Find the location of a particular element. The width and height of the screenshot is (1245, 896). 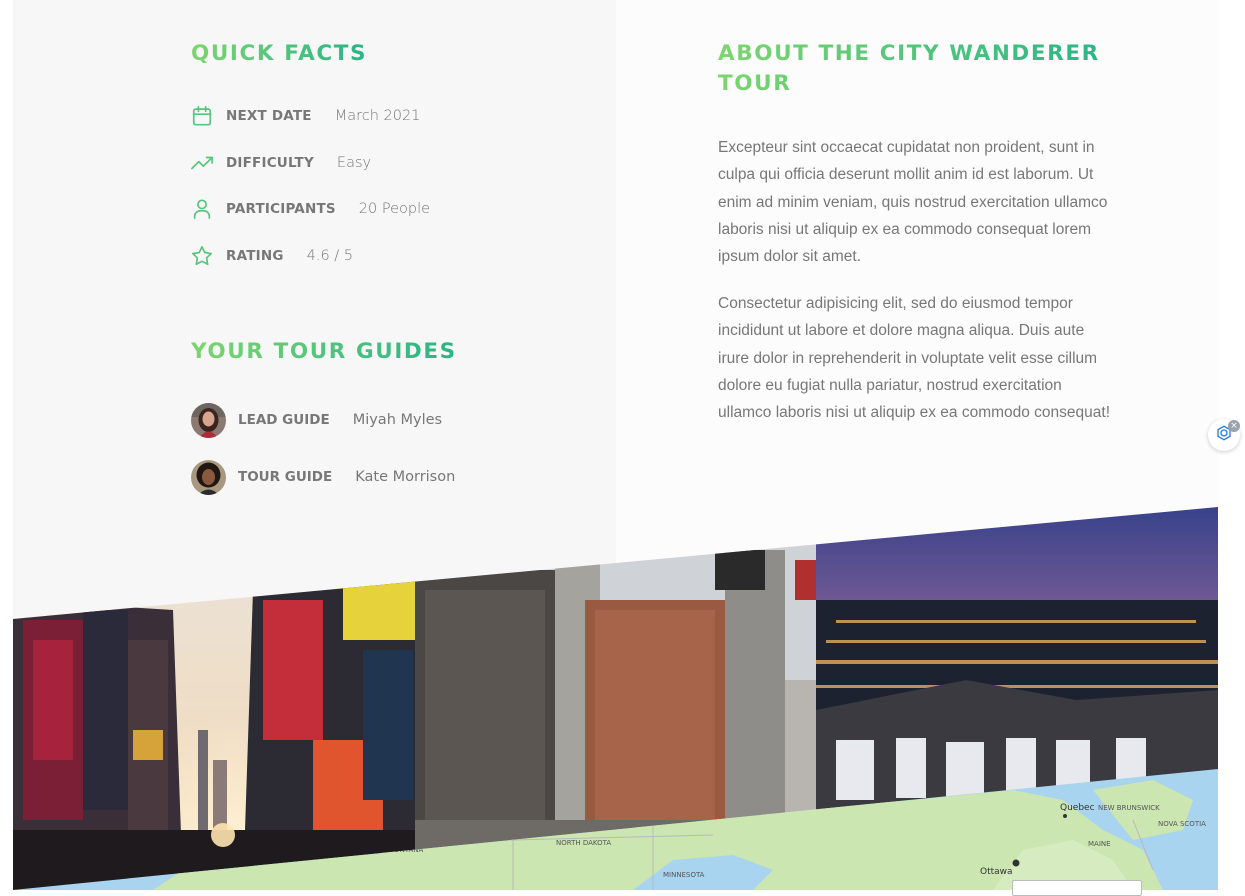

fact-value: 20 People is located at coordinates (394, 209).